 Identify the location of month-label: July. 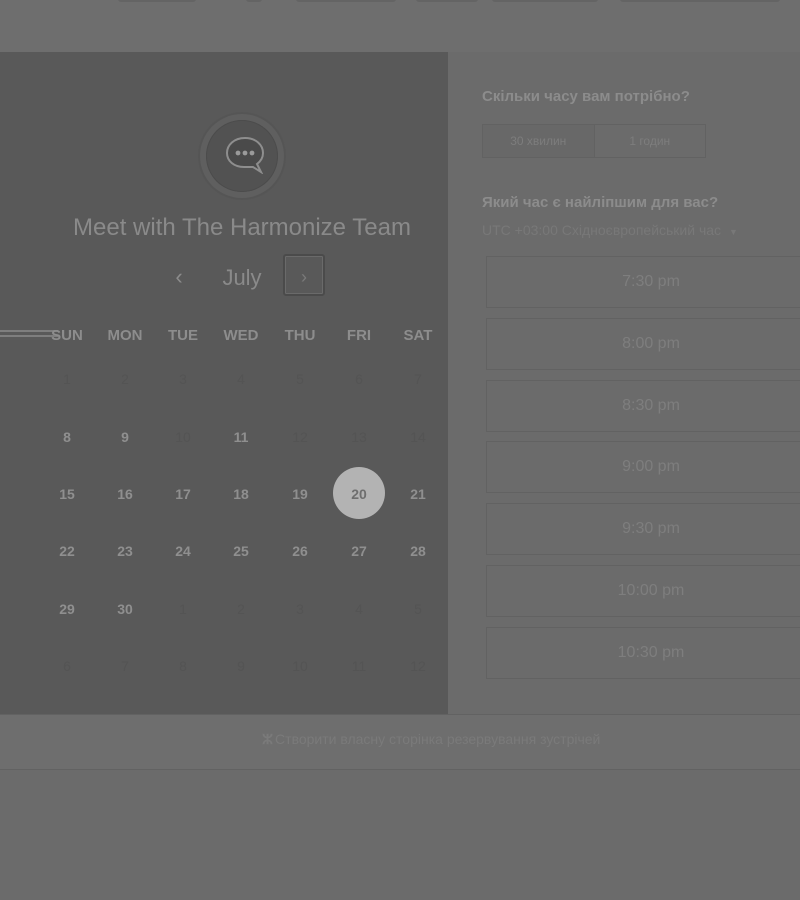
(242, 277).